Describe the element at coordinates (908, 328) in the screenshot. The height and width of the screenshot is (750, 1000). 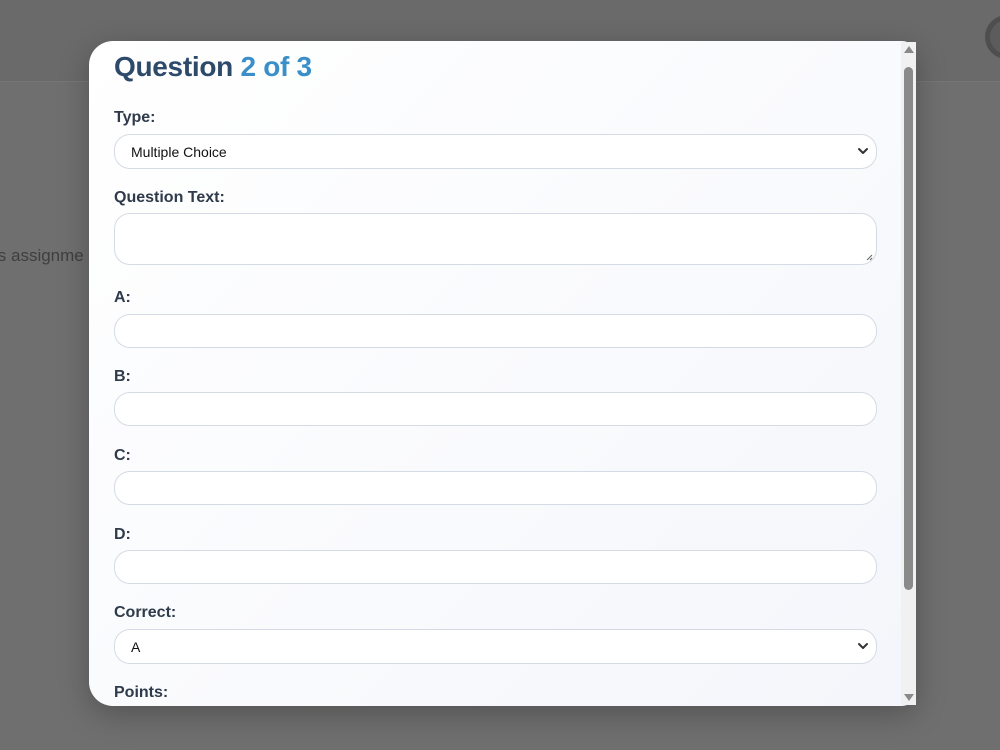
I see `scrollbar-thumb` at that location.